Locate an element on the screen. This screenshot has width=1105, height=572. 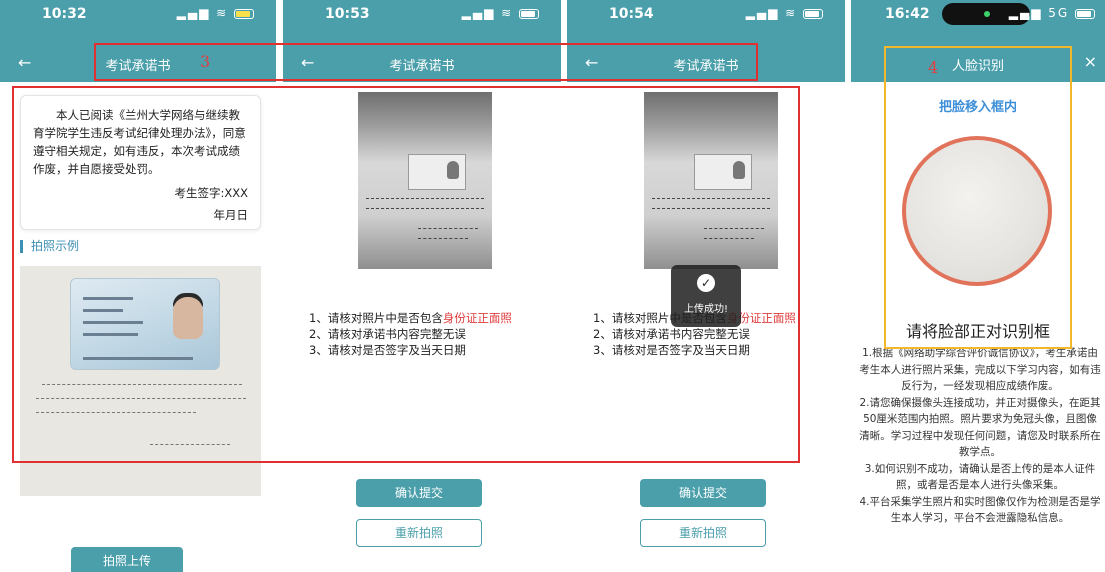
status-time: 10:32 is located at coordinates (64, 14).